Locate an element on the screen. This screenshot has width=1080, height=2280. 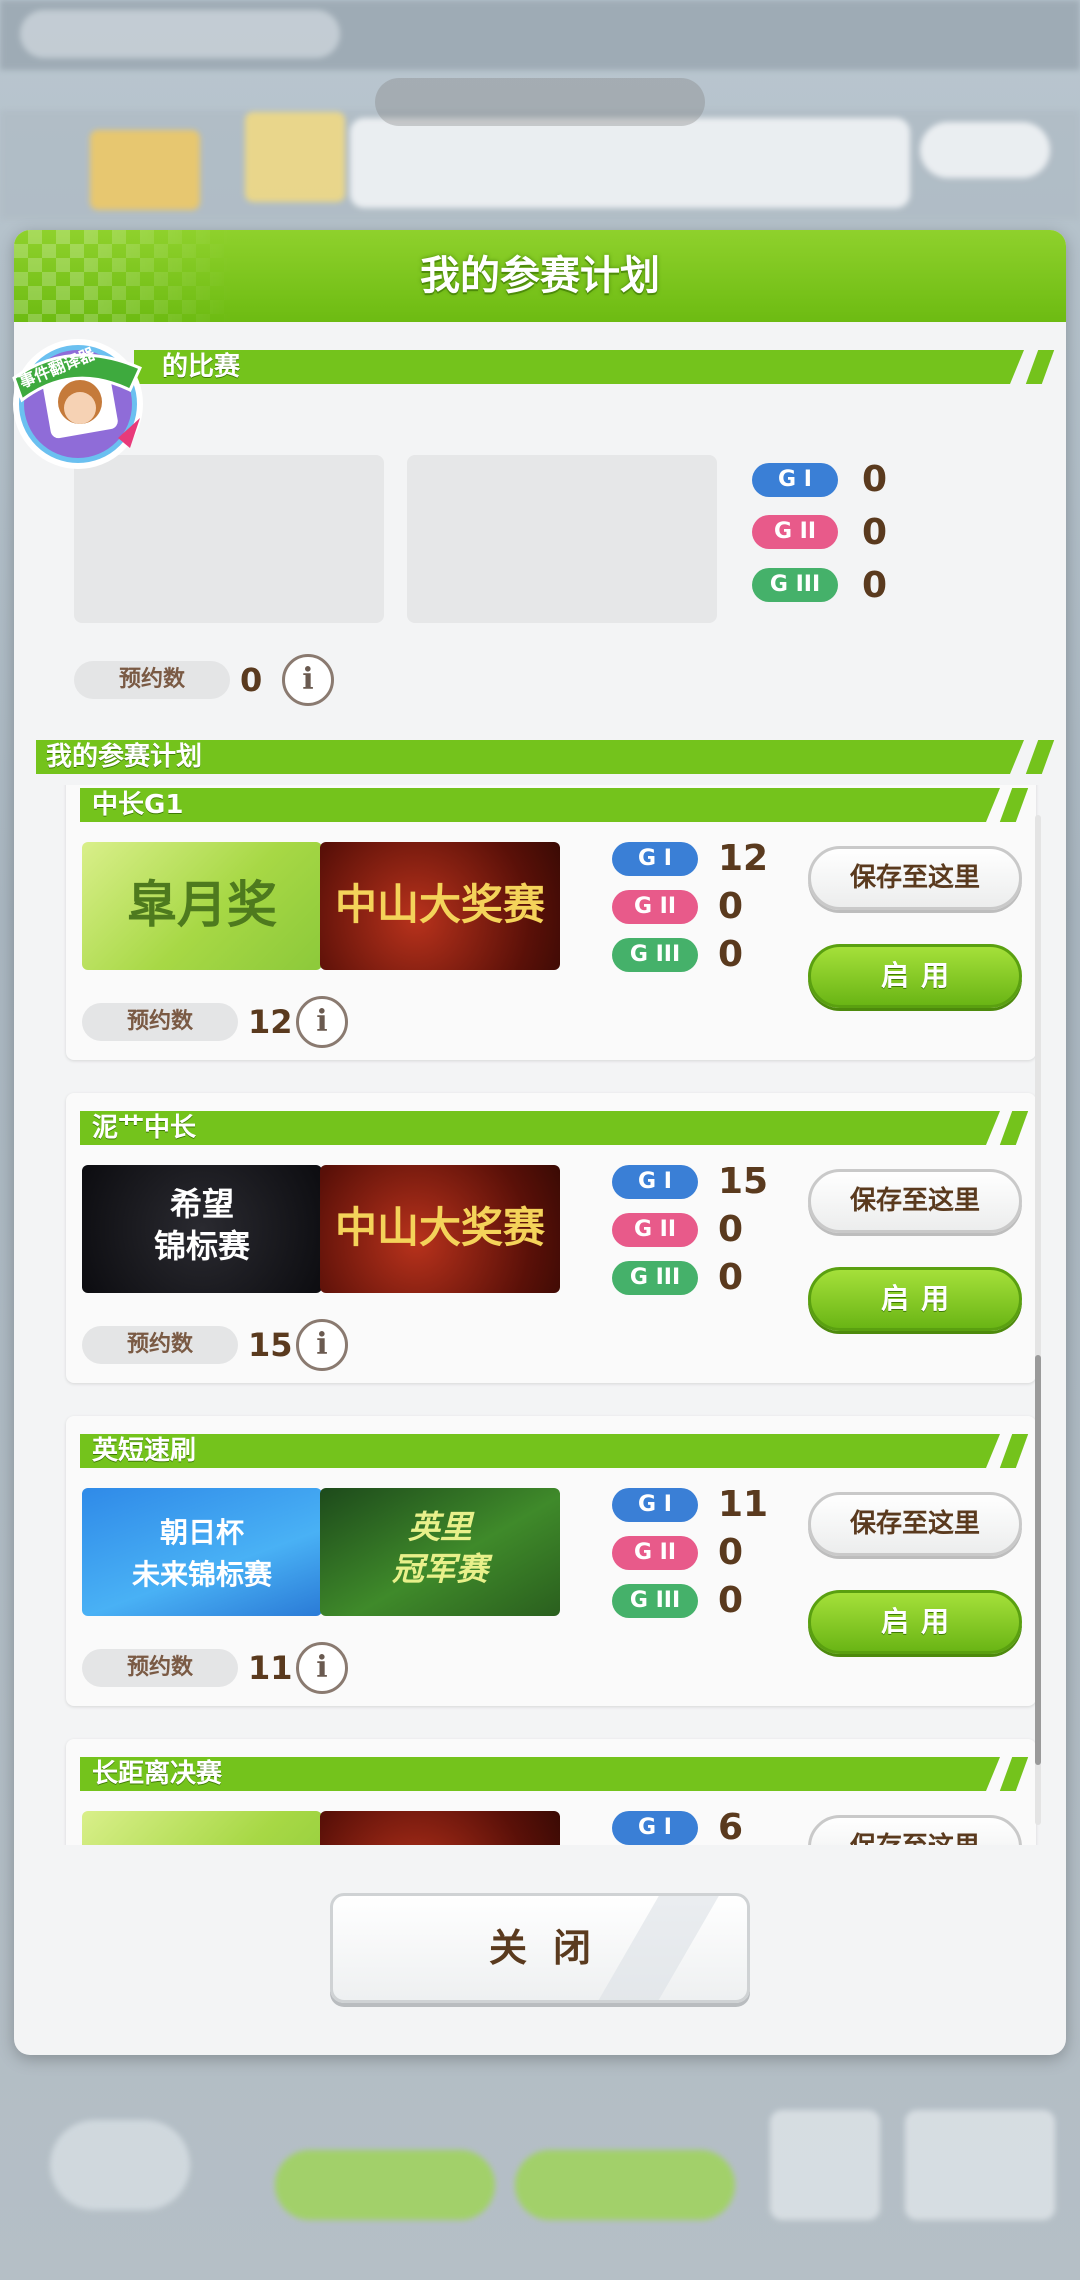
plan-name: 英短速刷 is located at coordinates (144, 1451).